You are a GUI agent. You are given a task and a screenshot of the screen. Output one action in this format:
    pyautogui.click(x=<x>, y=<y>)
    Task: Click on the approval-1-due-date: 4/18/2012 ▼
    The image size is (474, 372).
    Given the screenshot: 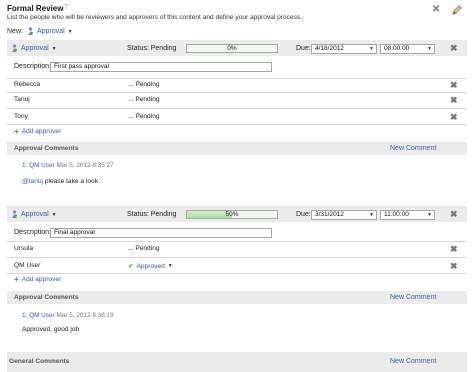 What is the action you would take?
    pyautogui.click(x=344, y=49)
    